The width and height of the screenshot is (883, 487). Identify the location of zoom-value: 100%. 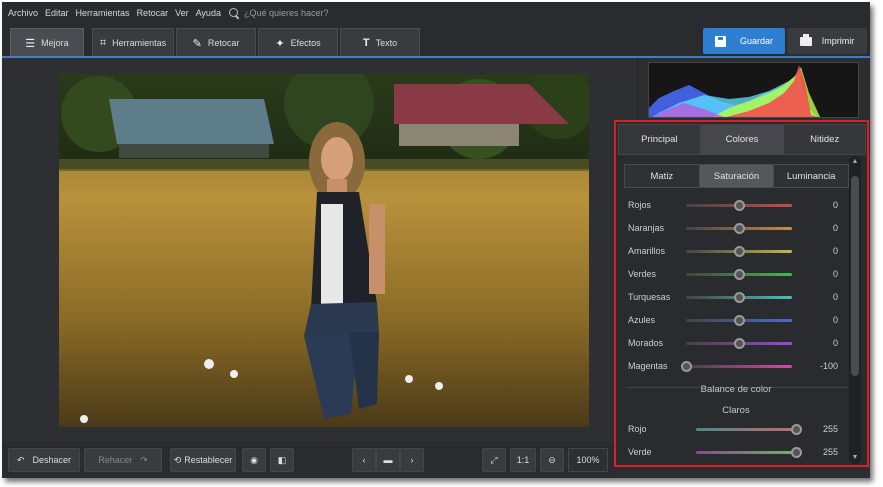
(588, 460).